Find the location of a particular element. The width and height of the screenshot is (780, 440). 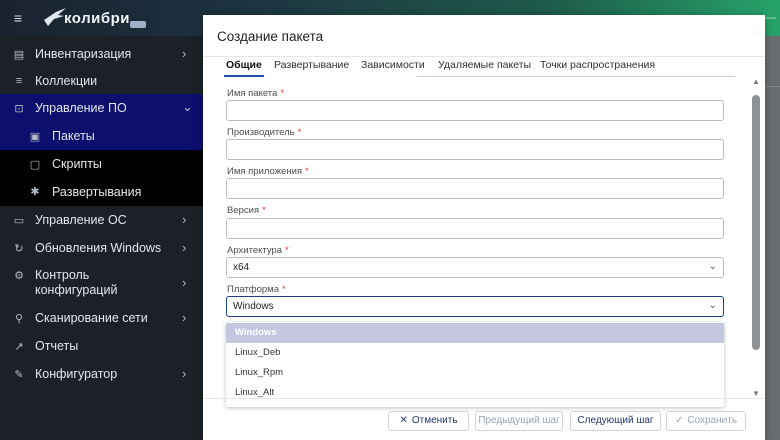

dialog-title: Создание пакета is located at coordinates (270, 36).